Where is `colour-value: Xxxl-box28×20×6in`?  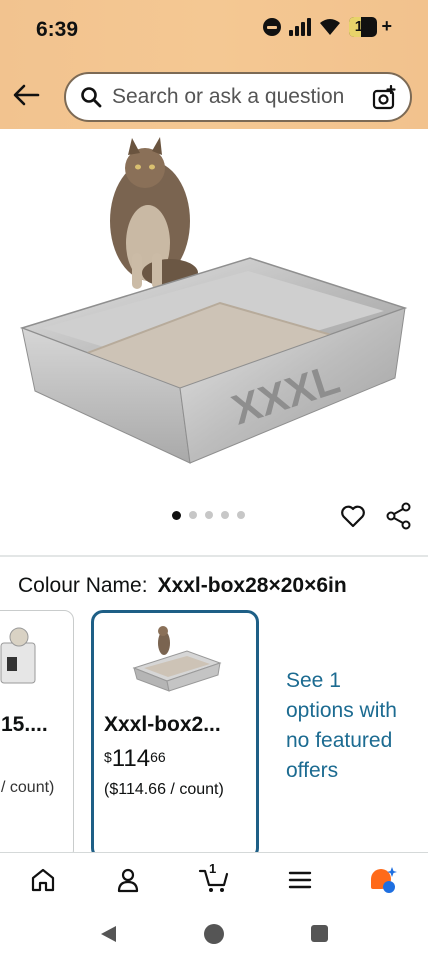
colour-value: Xxxl-box28×20×6in is located at coordinates (252, 585).